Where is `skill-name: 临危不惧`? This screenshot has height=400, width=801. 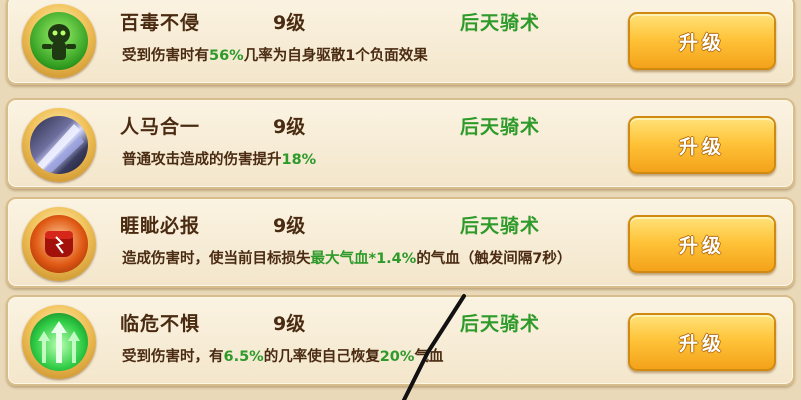 skill-name: 临危不惧 is located at coordinates (160, 324).